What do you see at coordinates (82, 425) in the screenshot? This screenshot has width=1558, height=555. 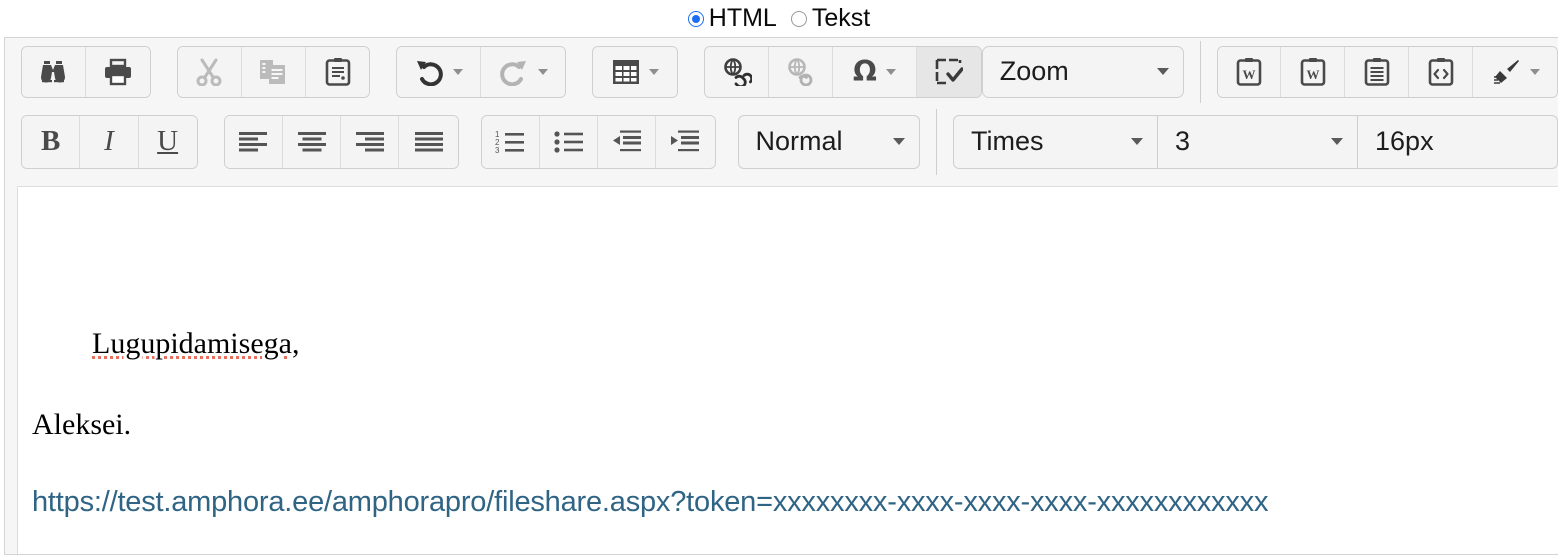 I see `signature-line-2: Aleksei.` at bounding box center [82, 425].